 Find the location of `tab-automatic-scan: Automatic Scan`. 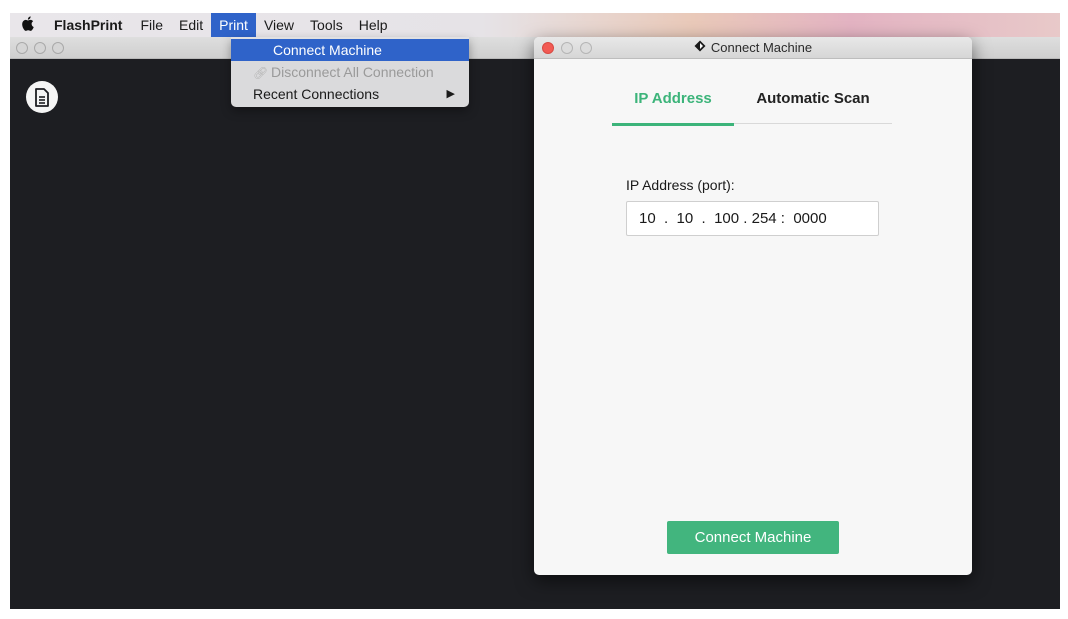

tab-automatic-scan: Automatic Scan is located at coordinates (813, 105).